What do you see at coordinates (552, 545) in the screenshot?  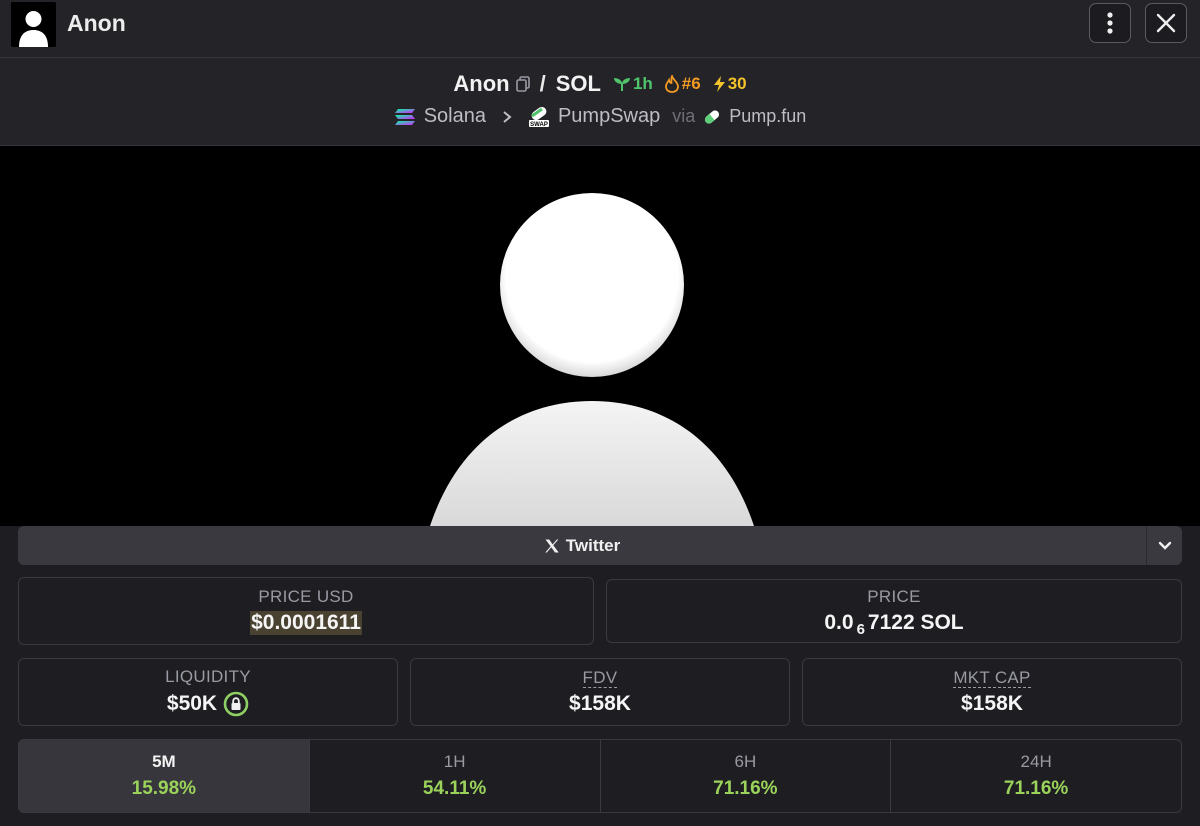 I see `x-logo-icon` at bounding box center [552, 545].